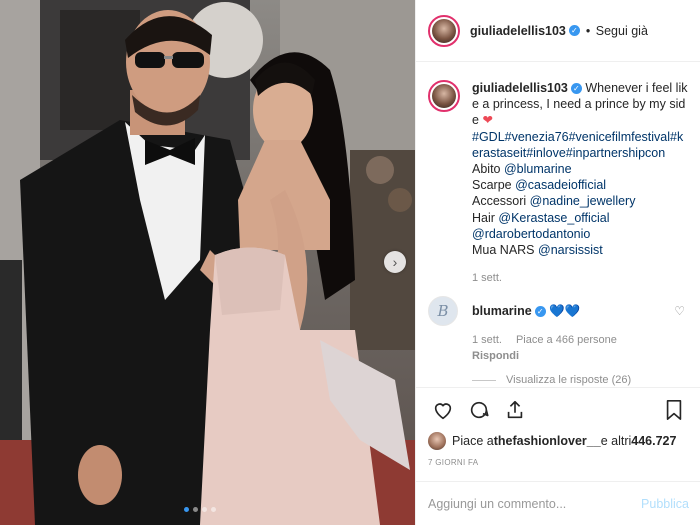 This screenshot has width=700, height=525. I want to click on bookmark-icon, so click(674, 410).